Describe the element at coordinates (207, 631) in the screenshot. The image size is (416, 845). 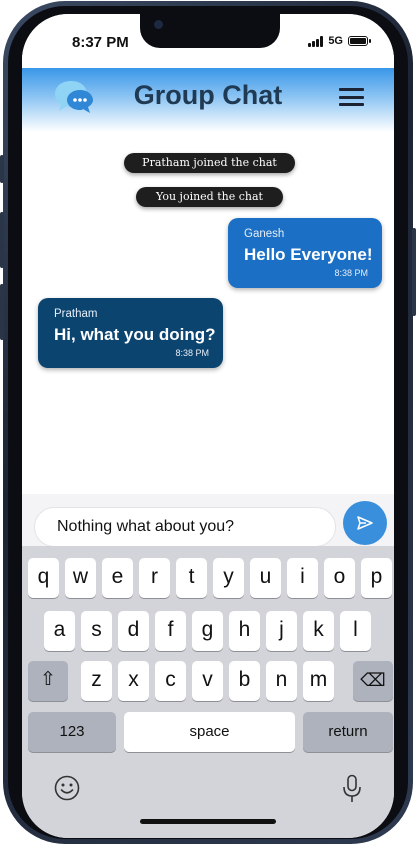
I see `key-g: g` at that location.